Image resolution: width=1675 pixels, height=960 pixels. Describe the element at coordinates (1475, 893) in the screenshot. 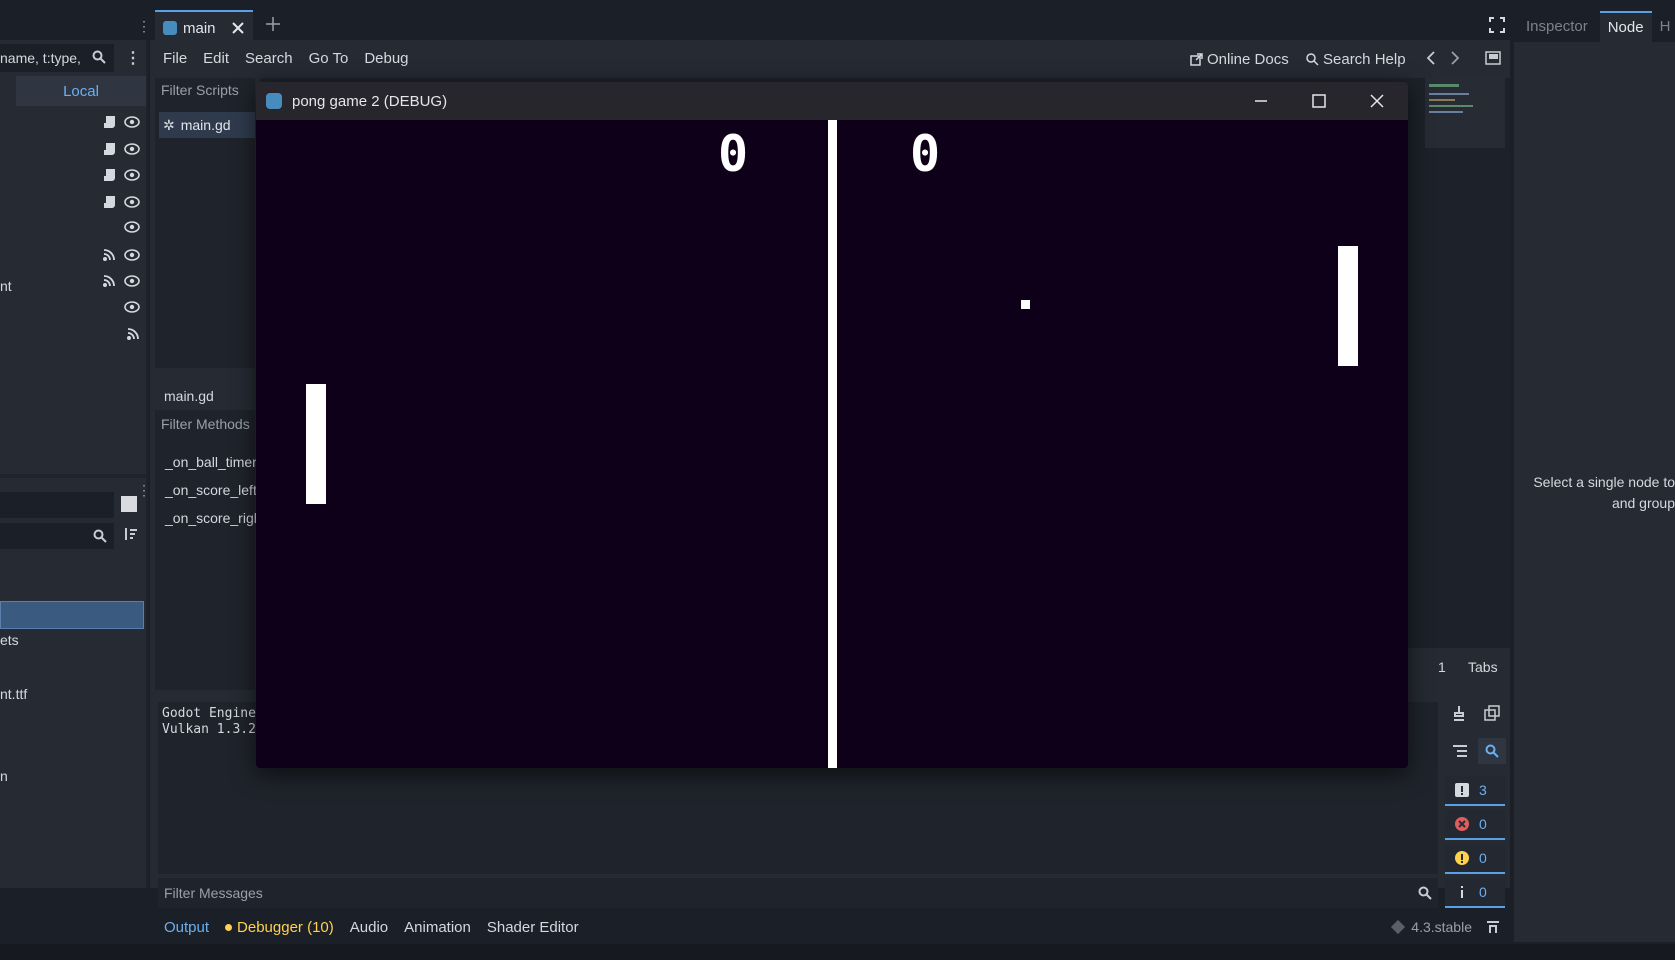

I see `editor-message-count-toggle: 0` at that location.